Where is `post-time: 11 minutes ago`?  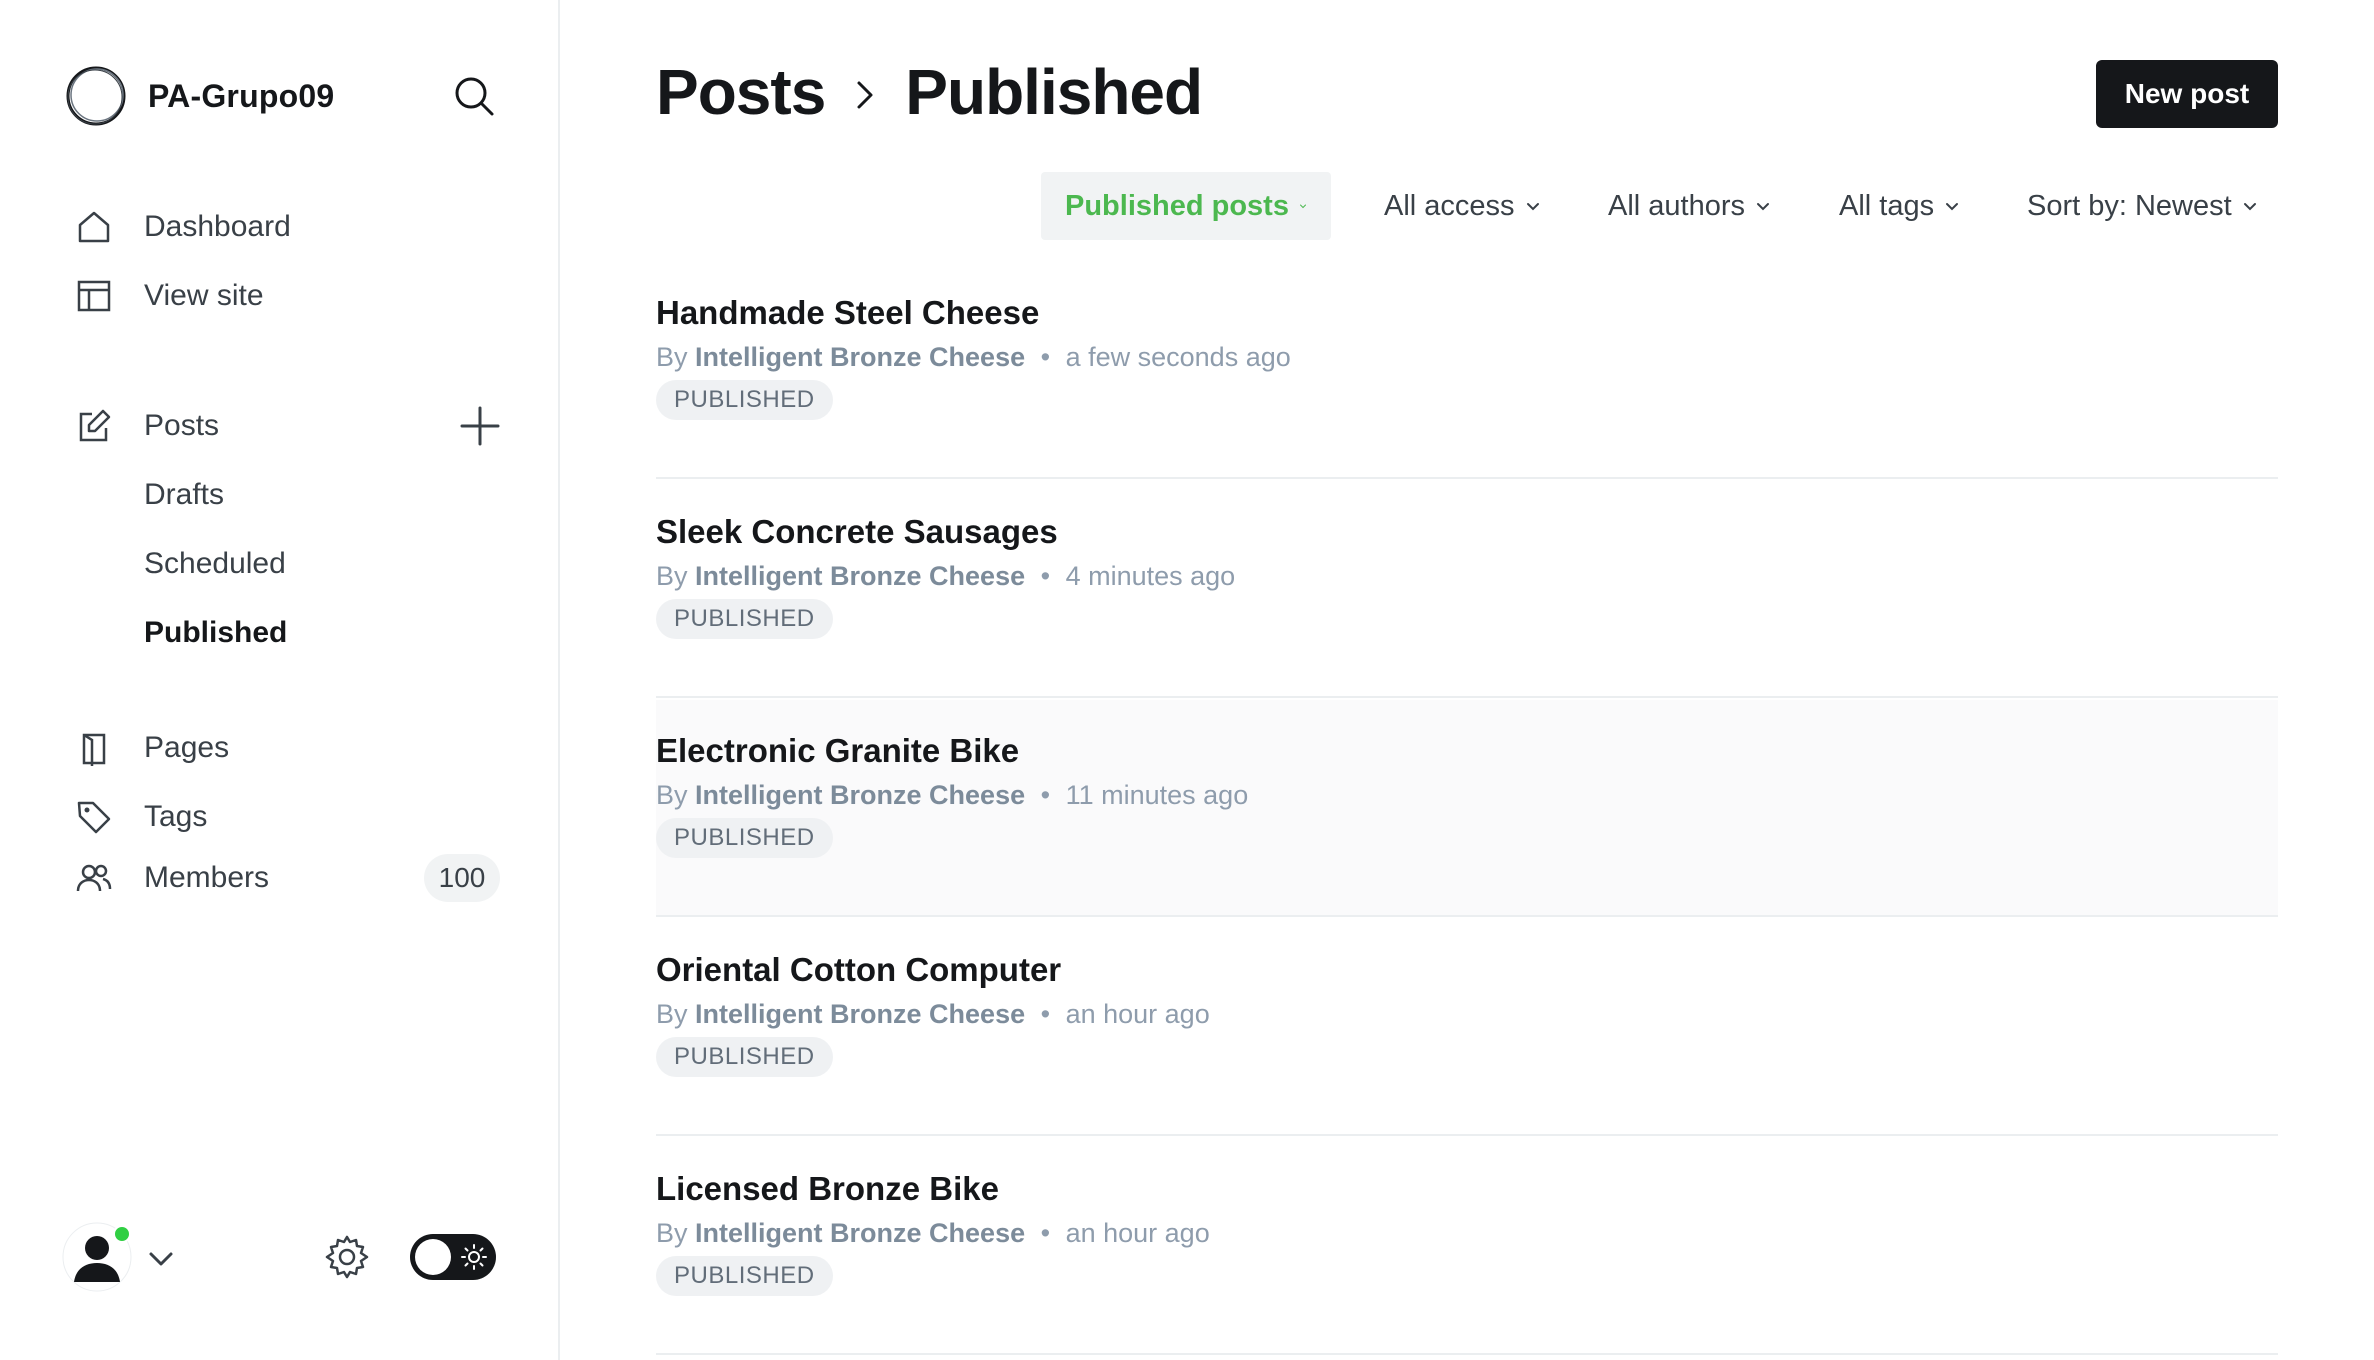 post-time: 11 minutes ago is located at coordinates (1157, 795).